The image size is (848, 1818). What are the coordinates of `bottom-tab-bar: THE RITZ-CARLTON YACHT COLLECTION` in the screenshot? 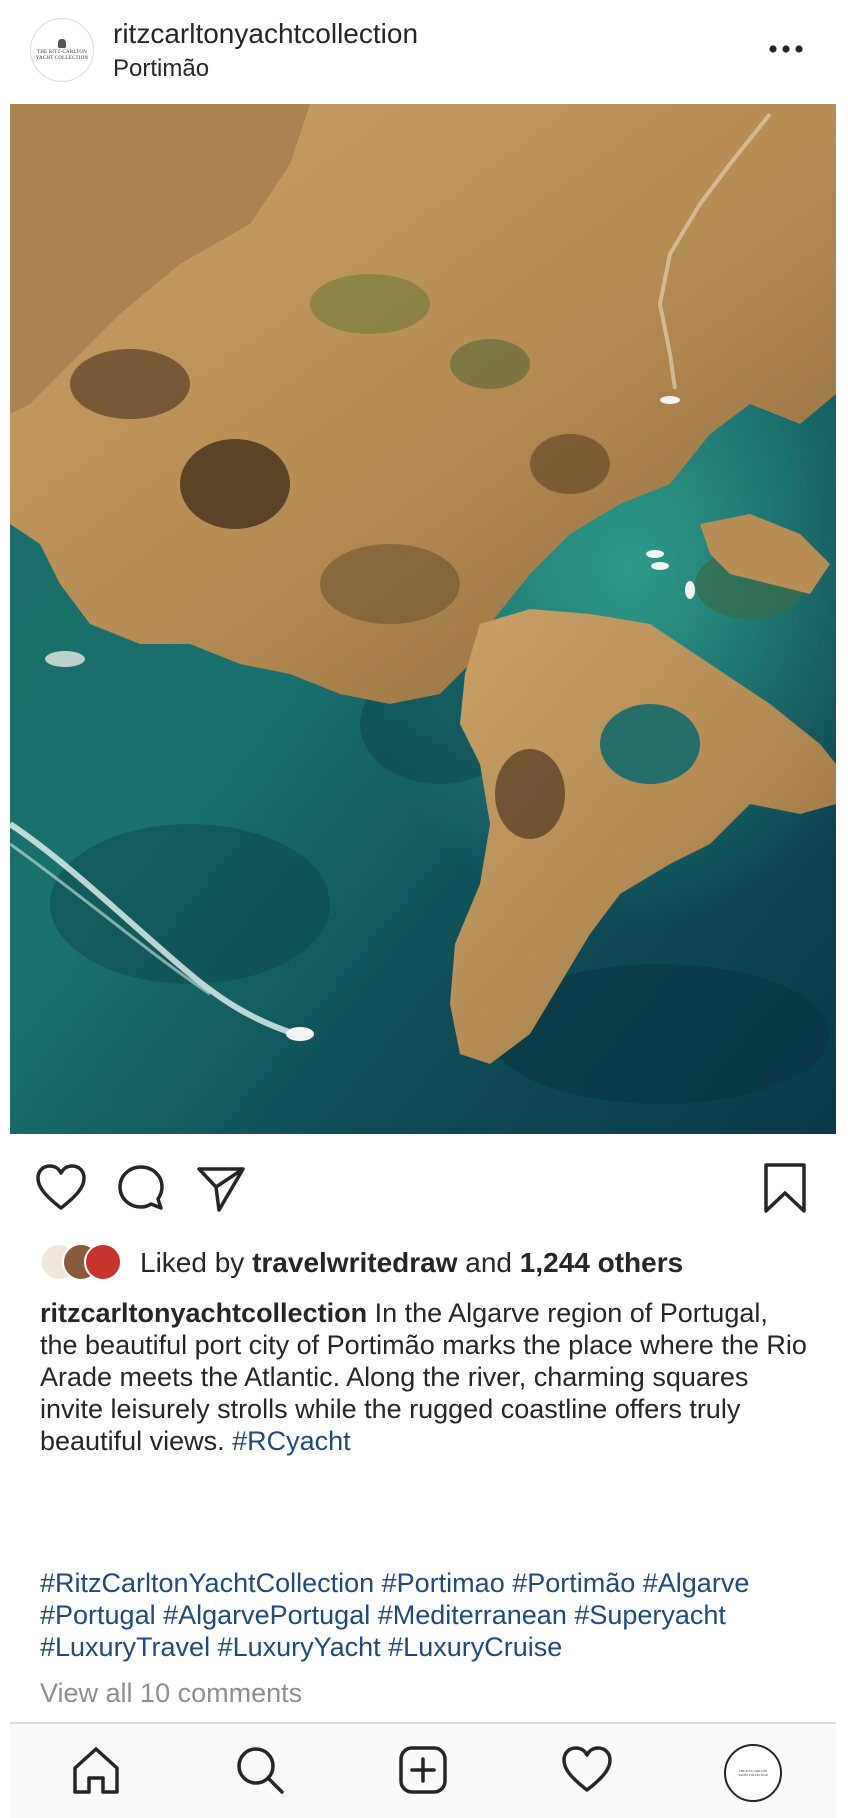 It's located at (423, 1770).